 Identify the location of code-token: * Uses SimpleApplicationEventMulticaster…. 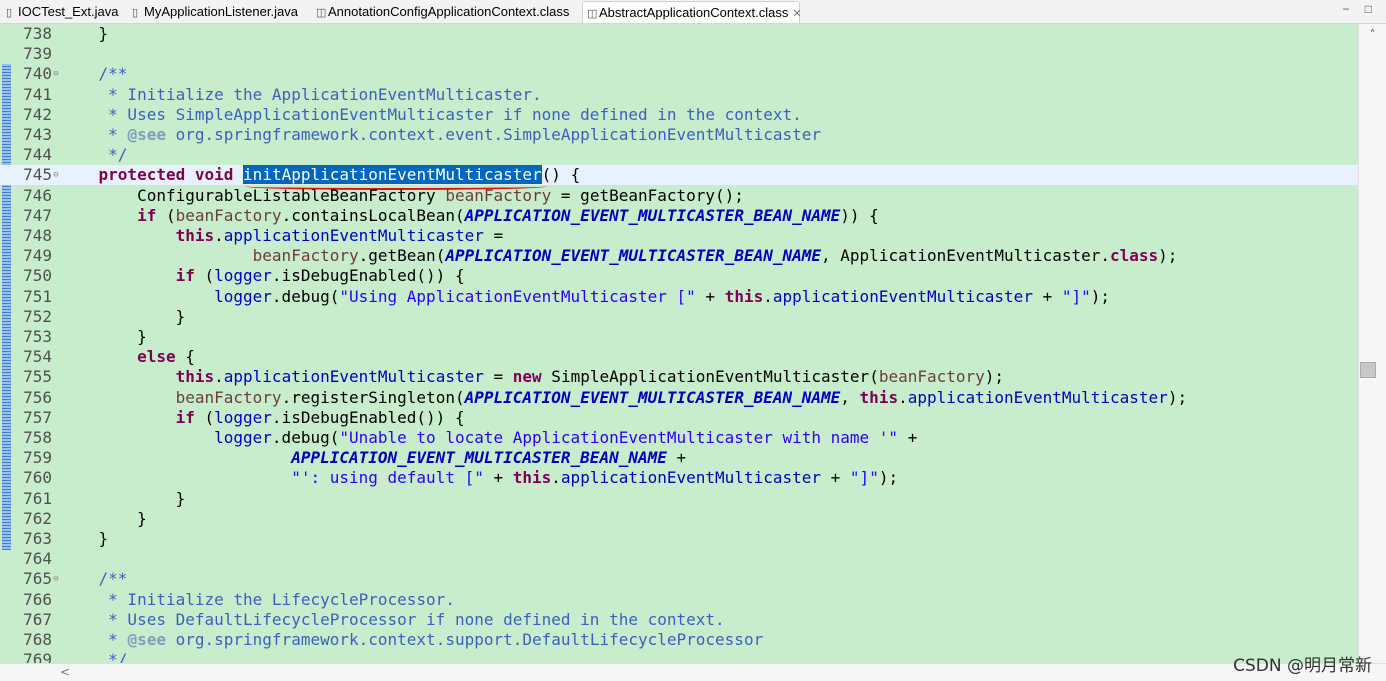
(431, 114).